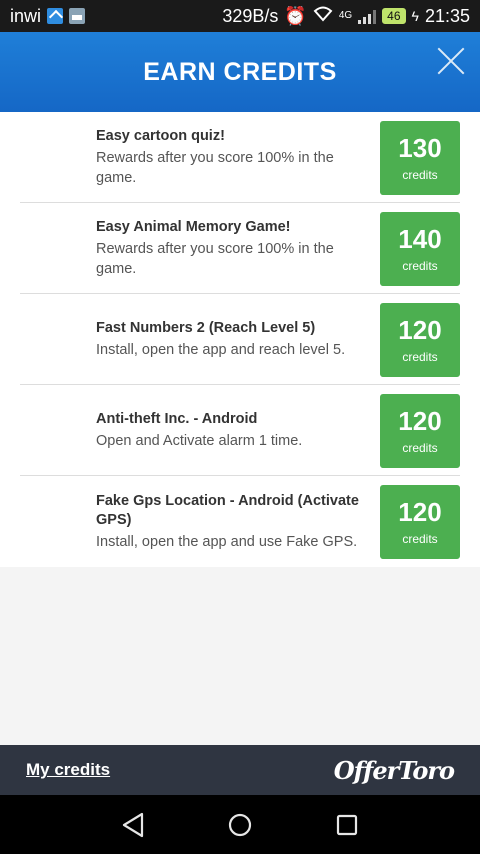  I want to click on network-speed: 329B/s, so click(250, 15).